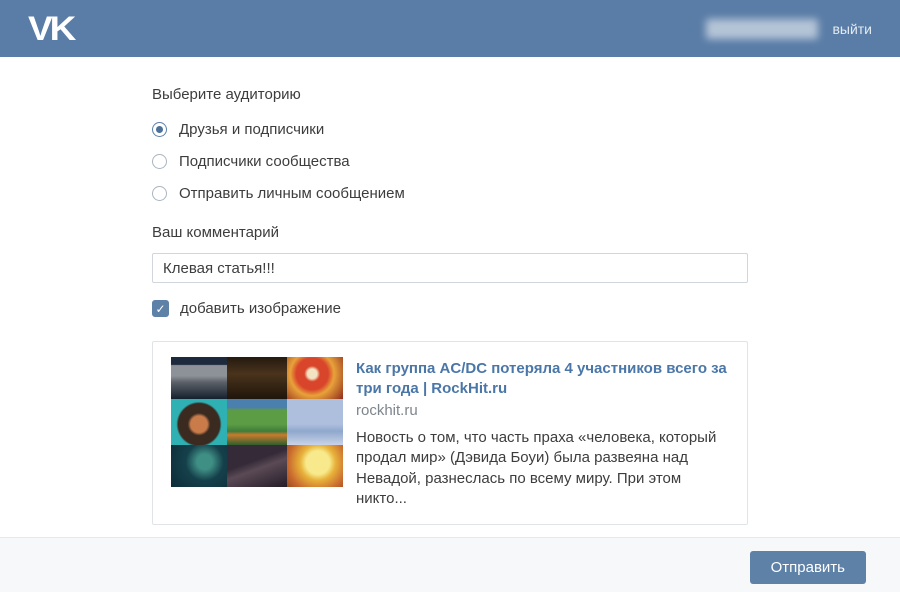 This screenshot has width=900, height=592. I want to click on submit-button: Отправить, so click(807, 567).